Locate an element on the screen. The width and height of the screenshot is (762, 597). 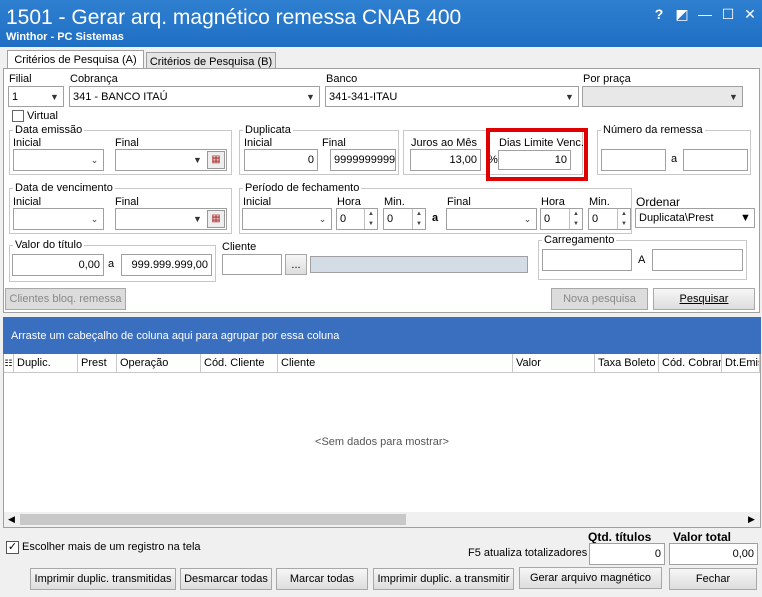
emissao-final-input: ▼ ▦ is located at coordinates (171, 160).